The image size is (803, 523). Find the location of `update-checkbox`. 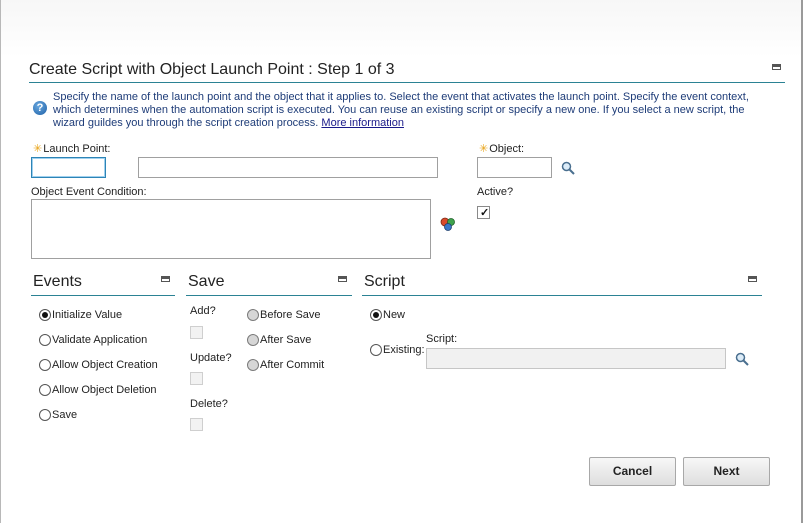

update-checkbox is located at coordinates (196, 378).